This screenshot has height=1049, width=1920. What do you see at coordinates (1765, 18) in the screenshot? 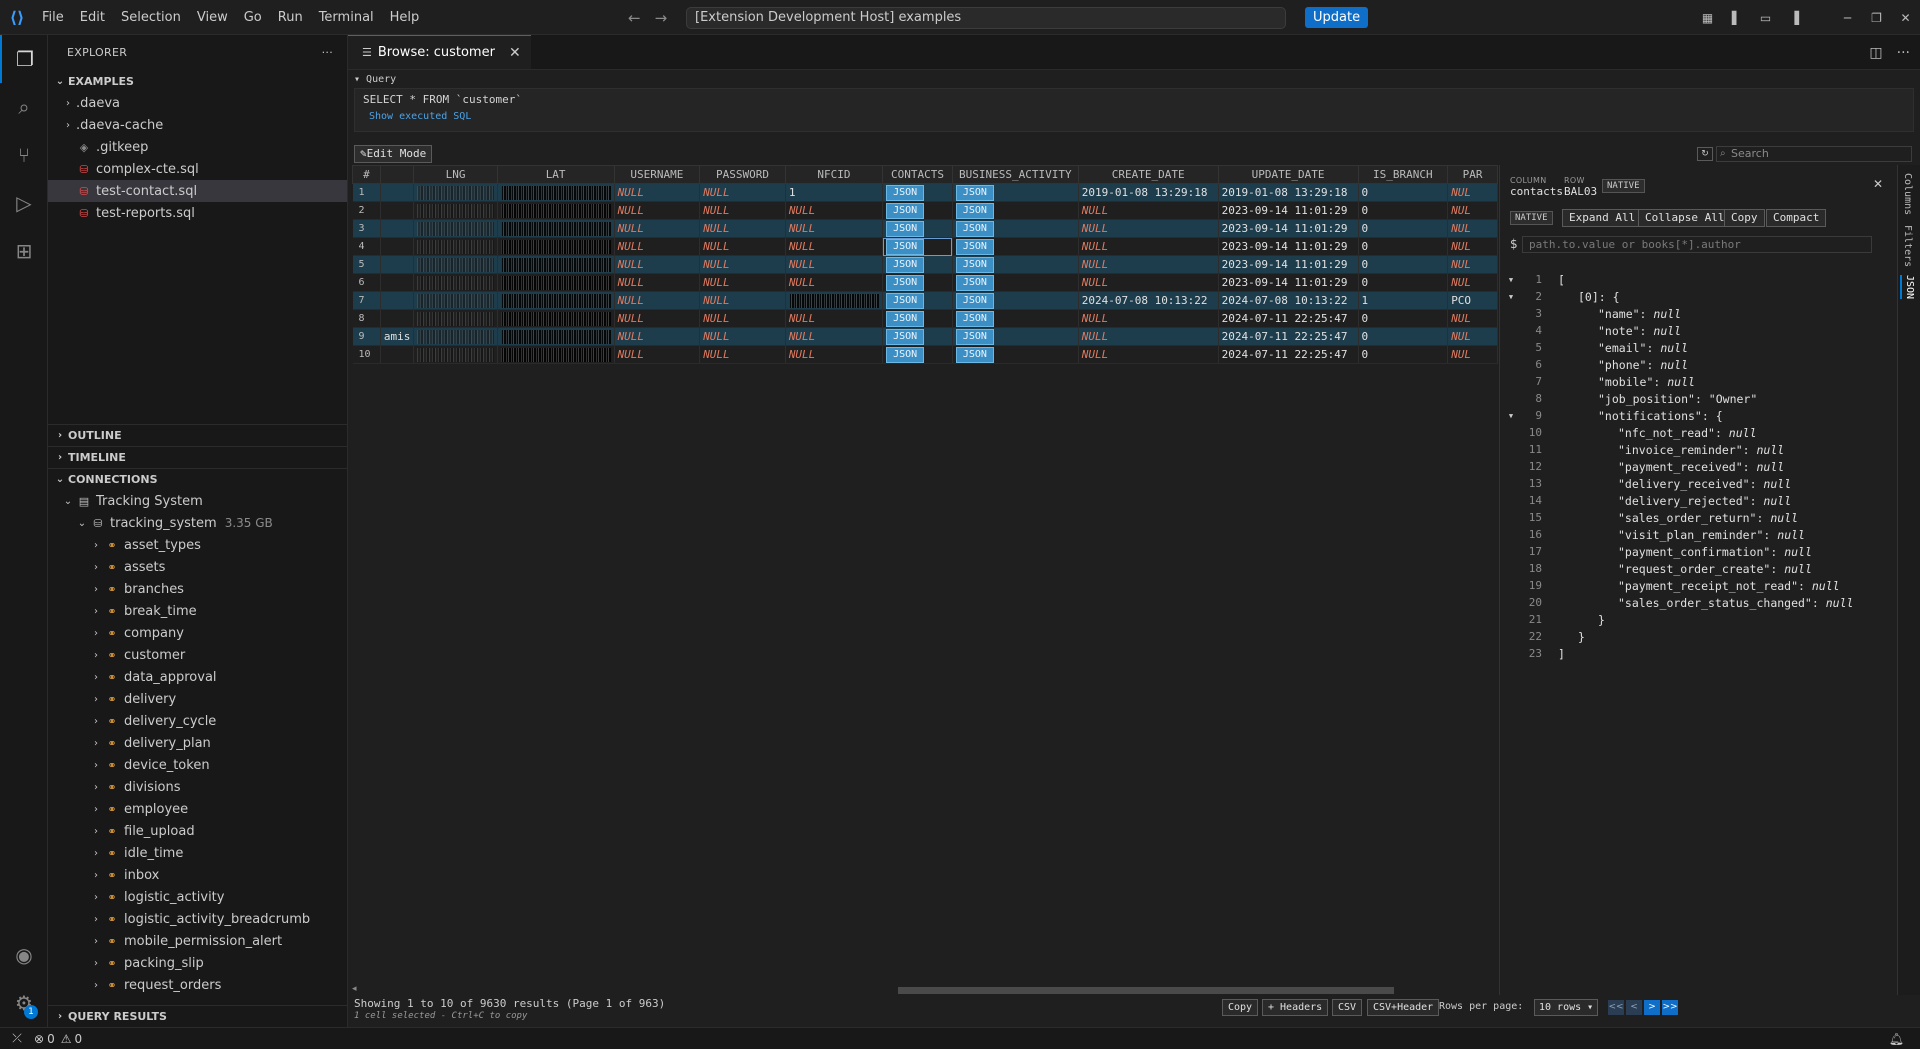
I see `toggle-panel-icon: ▭` at bounding box center [1765, 18].